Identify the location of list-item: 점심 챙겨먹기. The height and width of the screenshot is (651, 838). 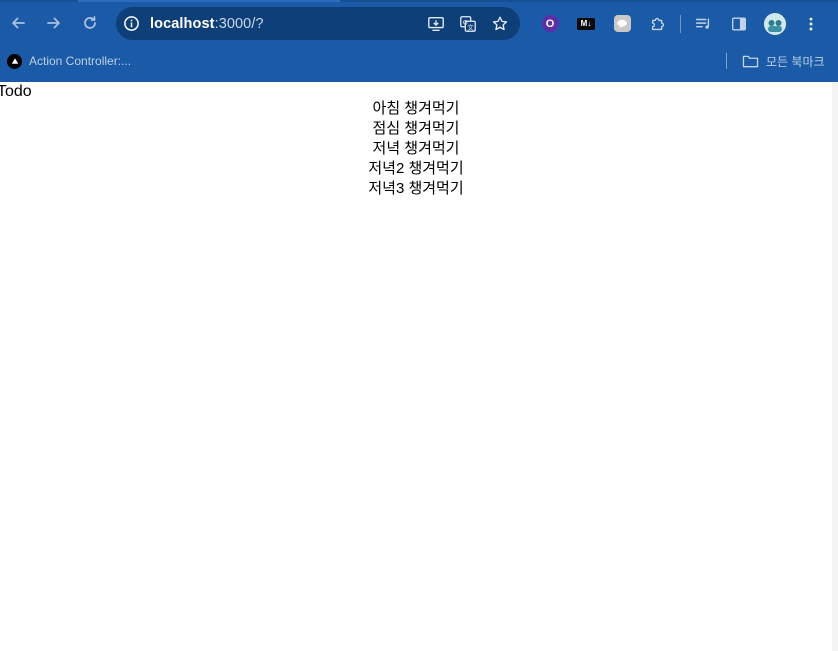
(416, 128).